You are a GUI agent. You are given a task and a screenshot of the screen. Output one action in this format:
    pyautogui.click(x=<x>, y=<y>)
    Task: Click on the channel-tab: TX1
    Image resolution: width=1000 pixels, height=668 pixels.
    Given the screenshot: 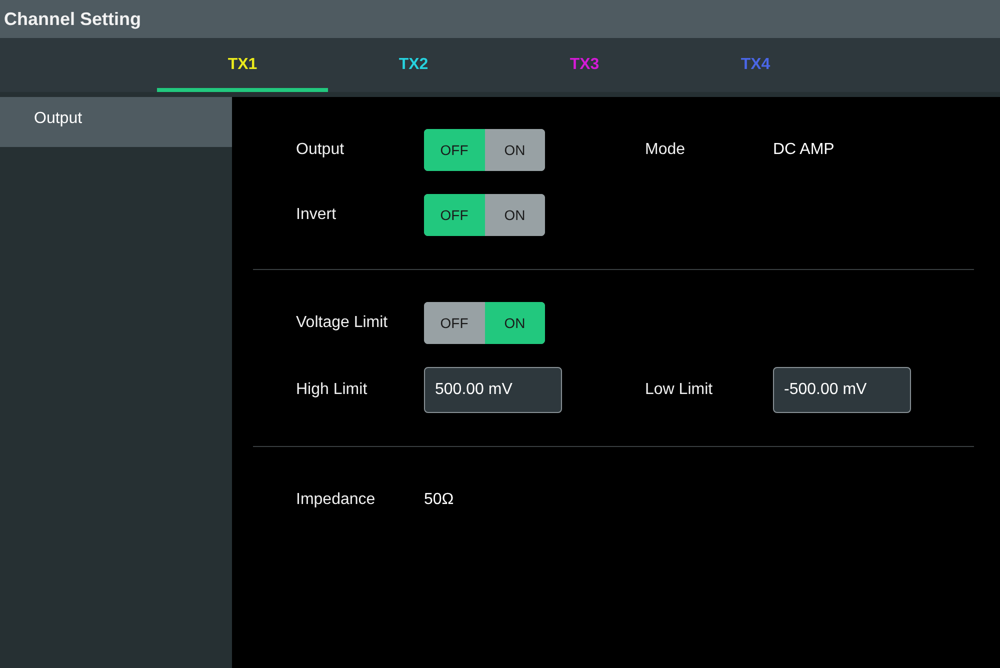 What is the action you would take?
    pyautogui.click(x=242, y=65)
    